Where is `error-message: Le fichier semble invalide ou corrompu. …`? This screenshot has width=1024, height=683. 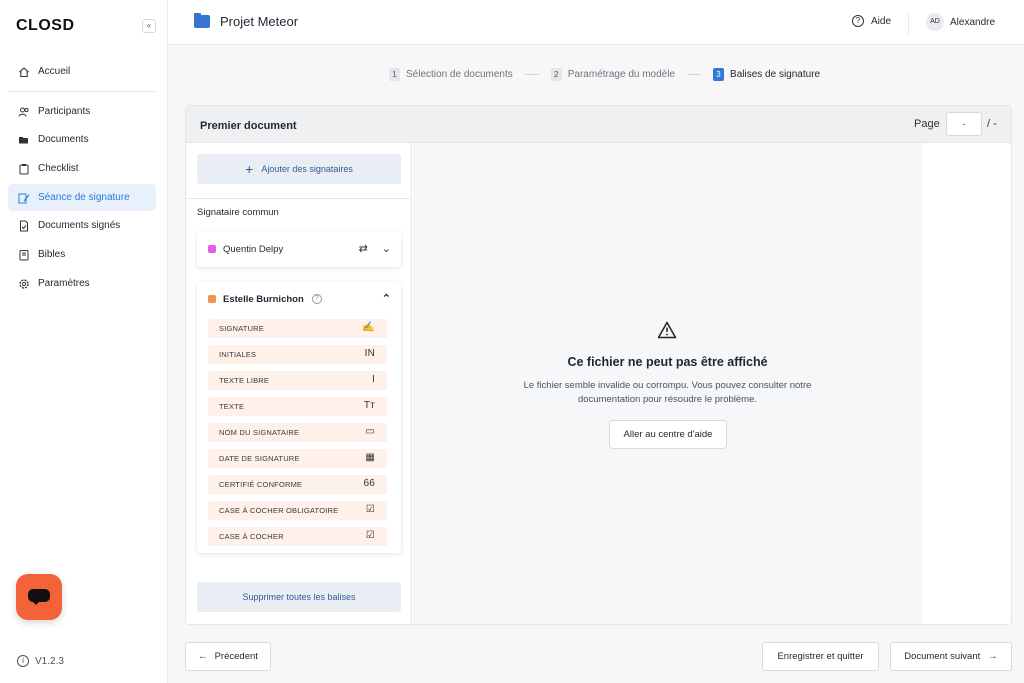 error-message: Le fichier semble invalide ou corrompu. … is located at coordinates (667, 393).